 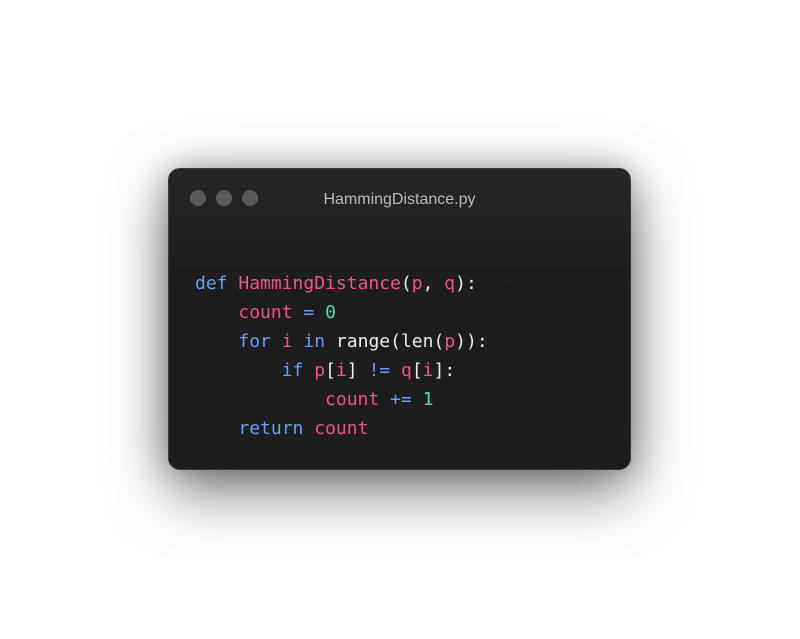 What do you see at coordinates (433, 283) in the screenshot?
I see `code-token: ,` at bounding box center [433, 283].